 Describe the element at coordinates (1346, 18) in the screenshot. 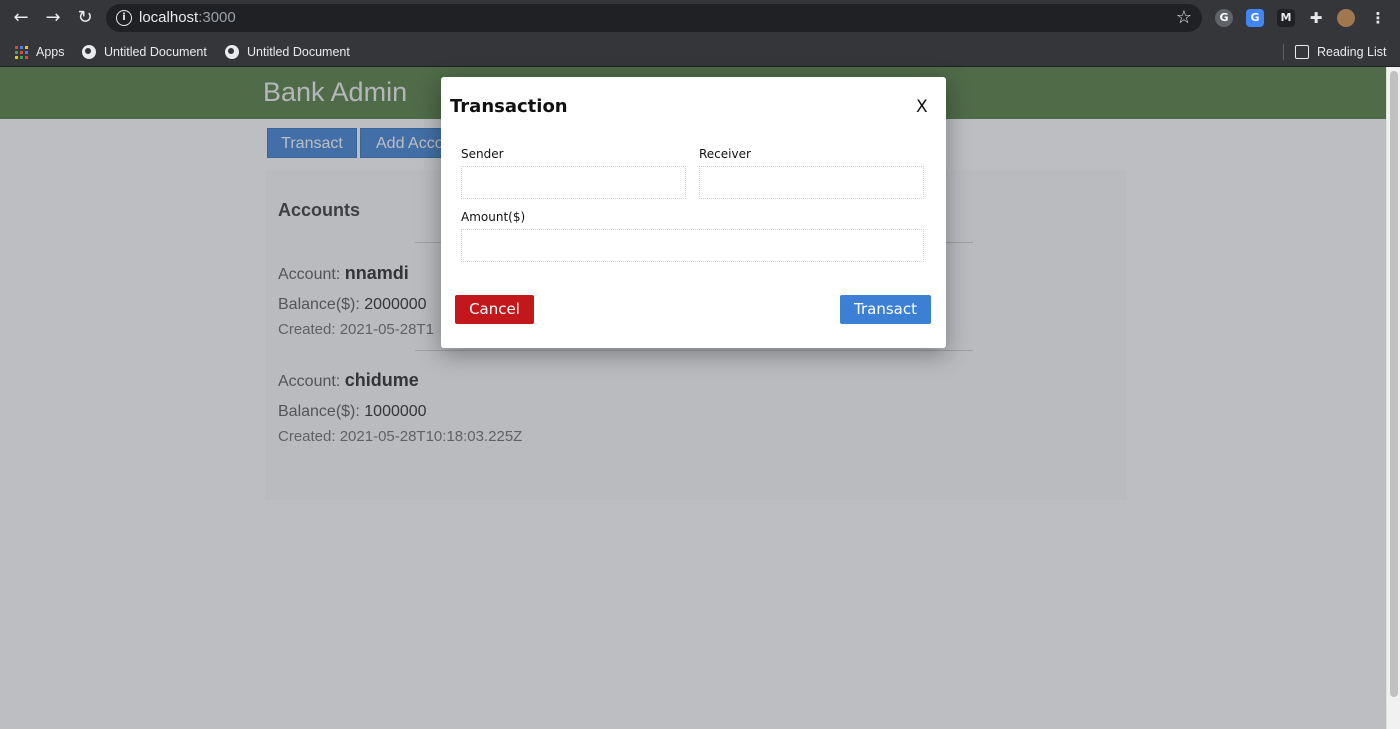

I see `avatar-icon` at that location.